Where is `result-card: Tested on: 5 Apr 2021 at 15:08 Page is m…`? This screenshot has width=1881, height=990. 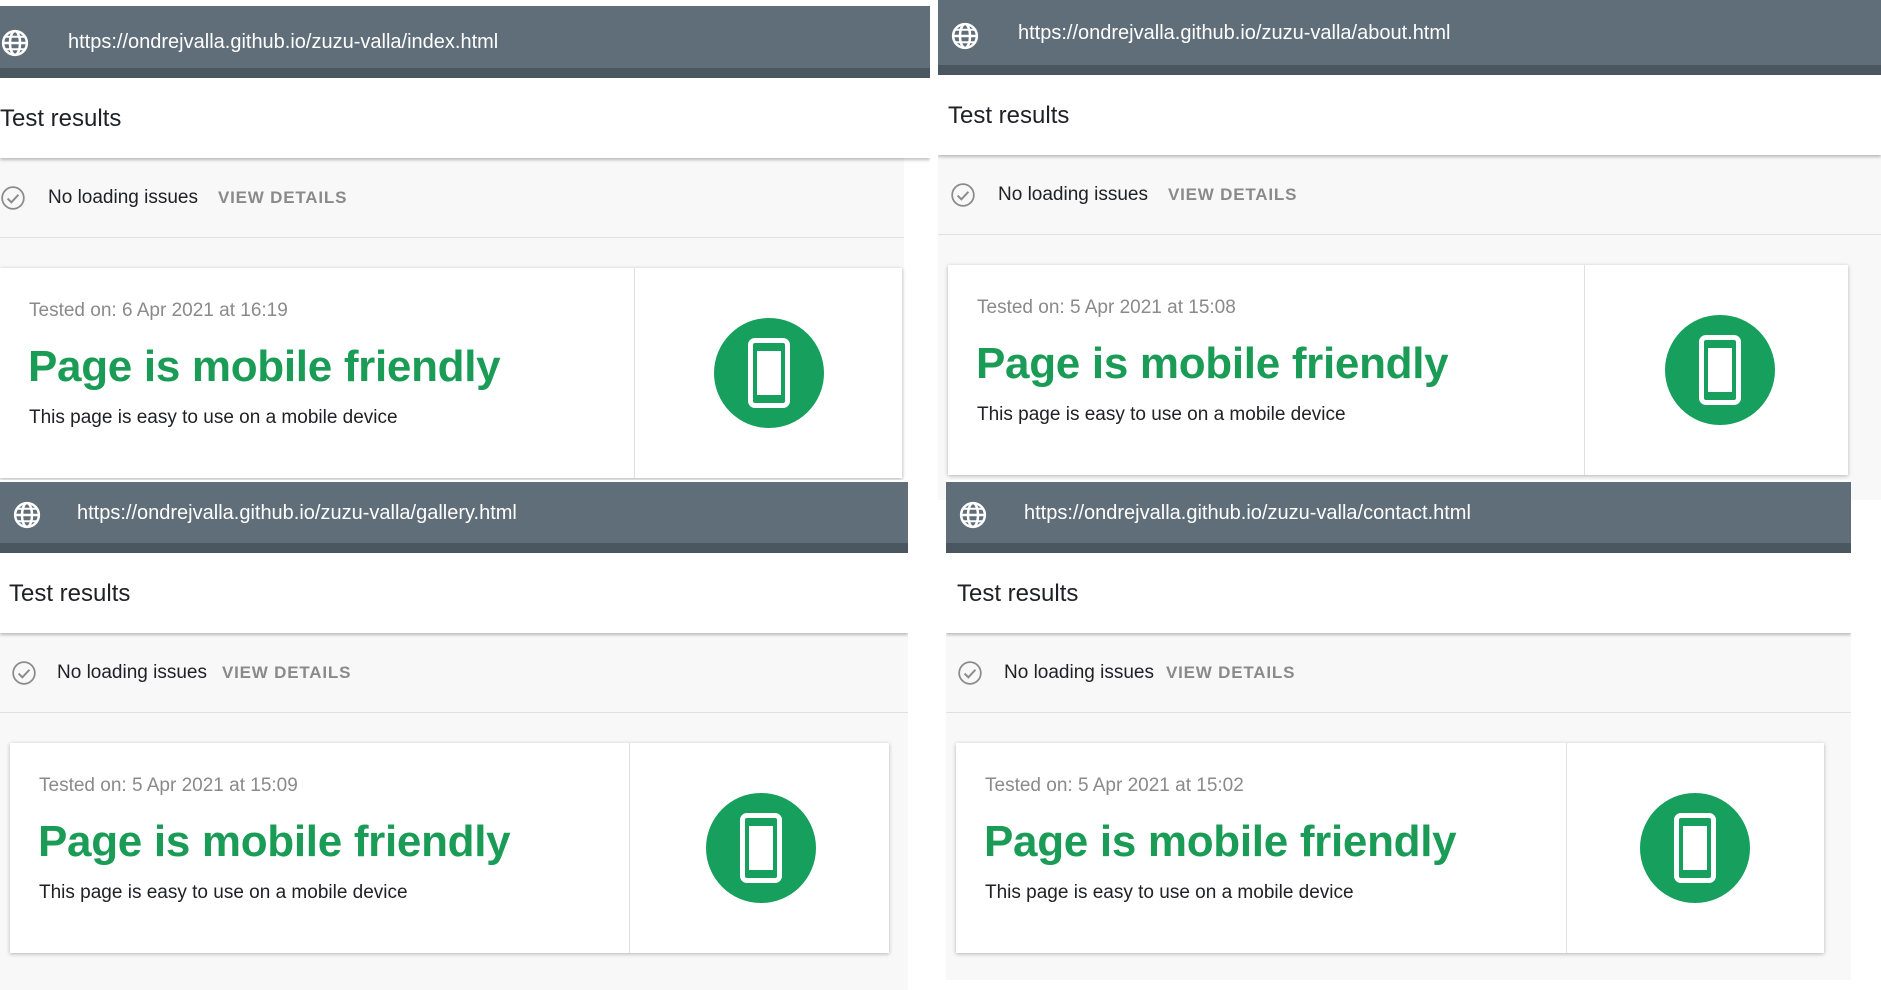 result-card: Tested on: 5 Apr 2021 at 15:08 Page is m… is located at coordinates (1398, 370).